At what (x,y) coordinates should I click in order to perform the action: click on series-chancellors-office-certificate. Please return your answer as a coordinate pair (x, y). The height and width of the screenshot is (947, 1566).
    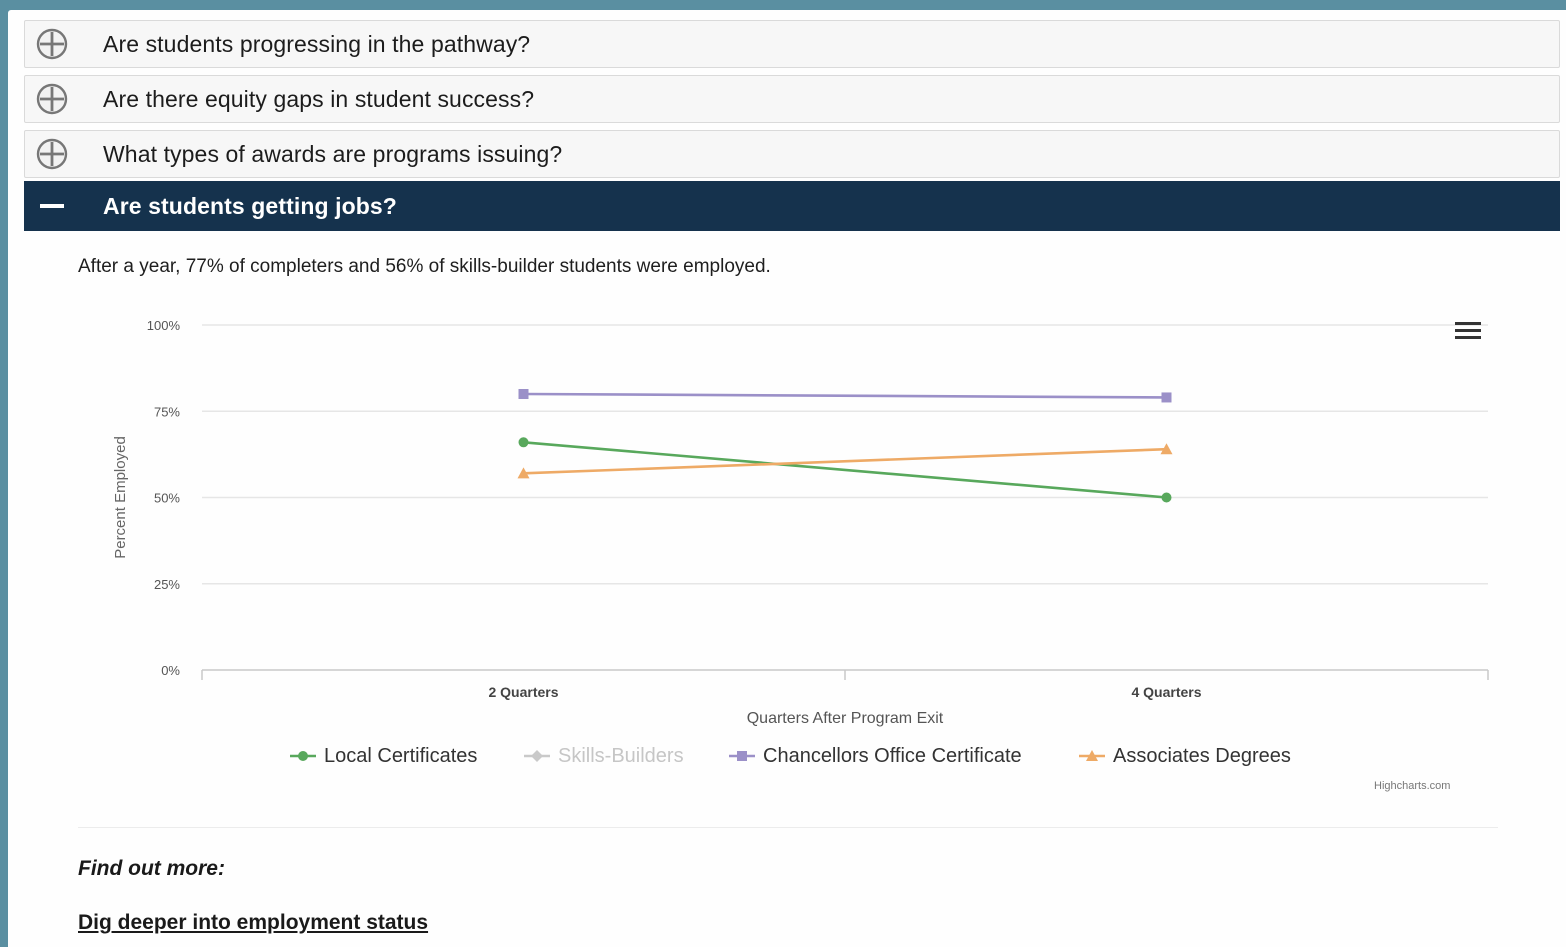
    Looking at the image, I should click on (845, 396).